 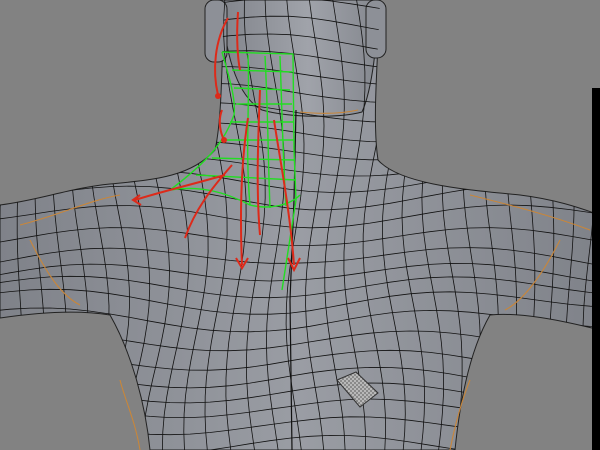 What do you see at coordinates (130, 414) in the screenshot?
I see `seam-edge` at bounding box center [130, 414].